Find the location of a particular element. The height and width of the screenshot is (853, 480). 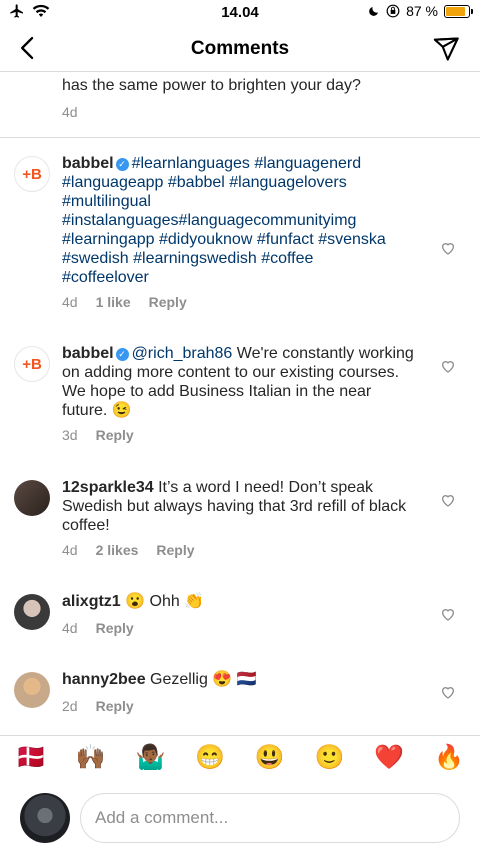

comment-meta: 4d is located at coordinates (70, 112).